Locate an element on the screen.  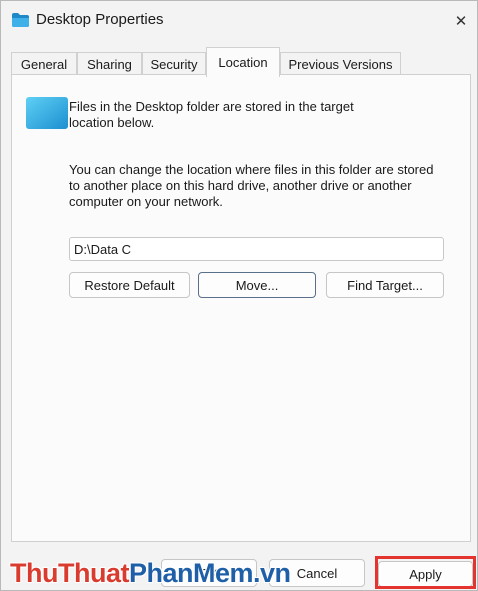
apply-button: Apply is located at coordinates (425, 574).